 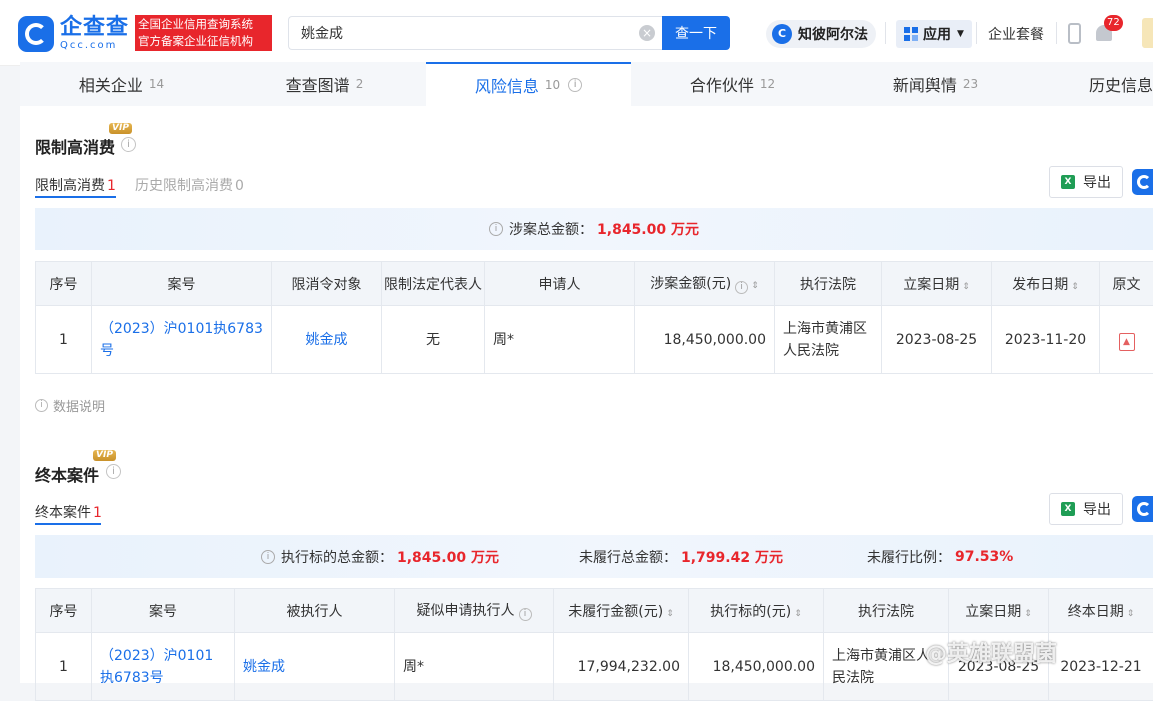 What do you see at coordinates (560, 340) in the screenshot?
I see `cell-applicant: 周*` at bounding box center [560, 340].